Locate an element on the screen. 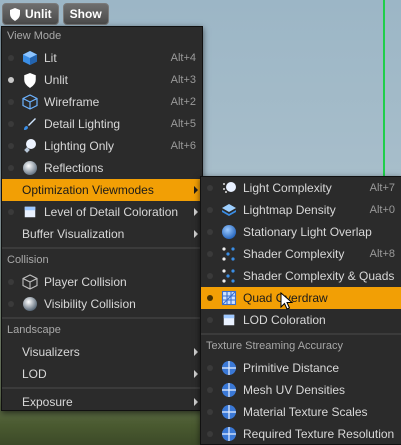 This screenshot has width=401, height=445. menu-item-lod: LOD is located at coordinates (102, 374).